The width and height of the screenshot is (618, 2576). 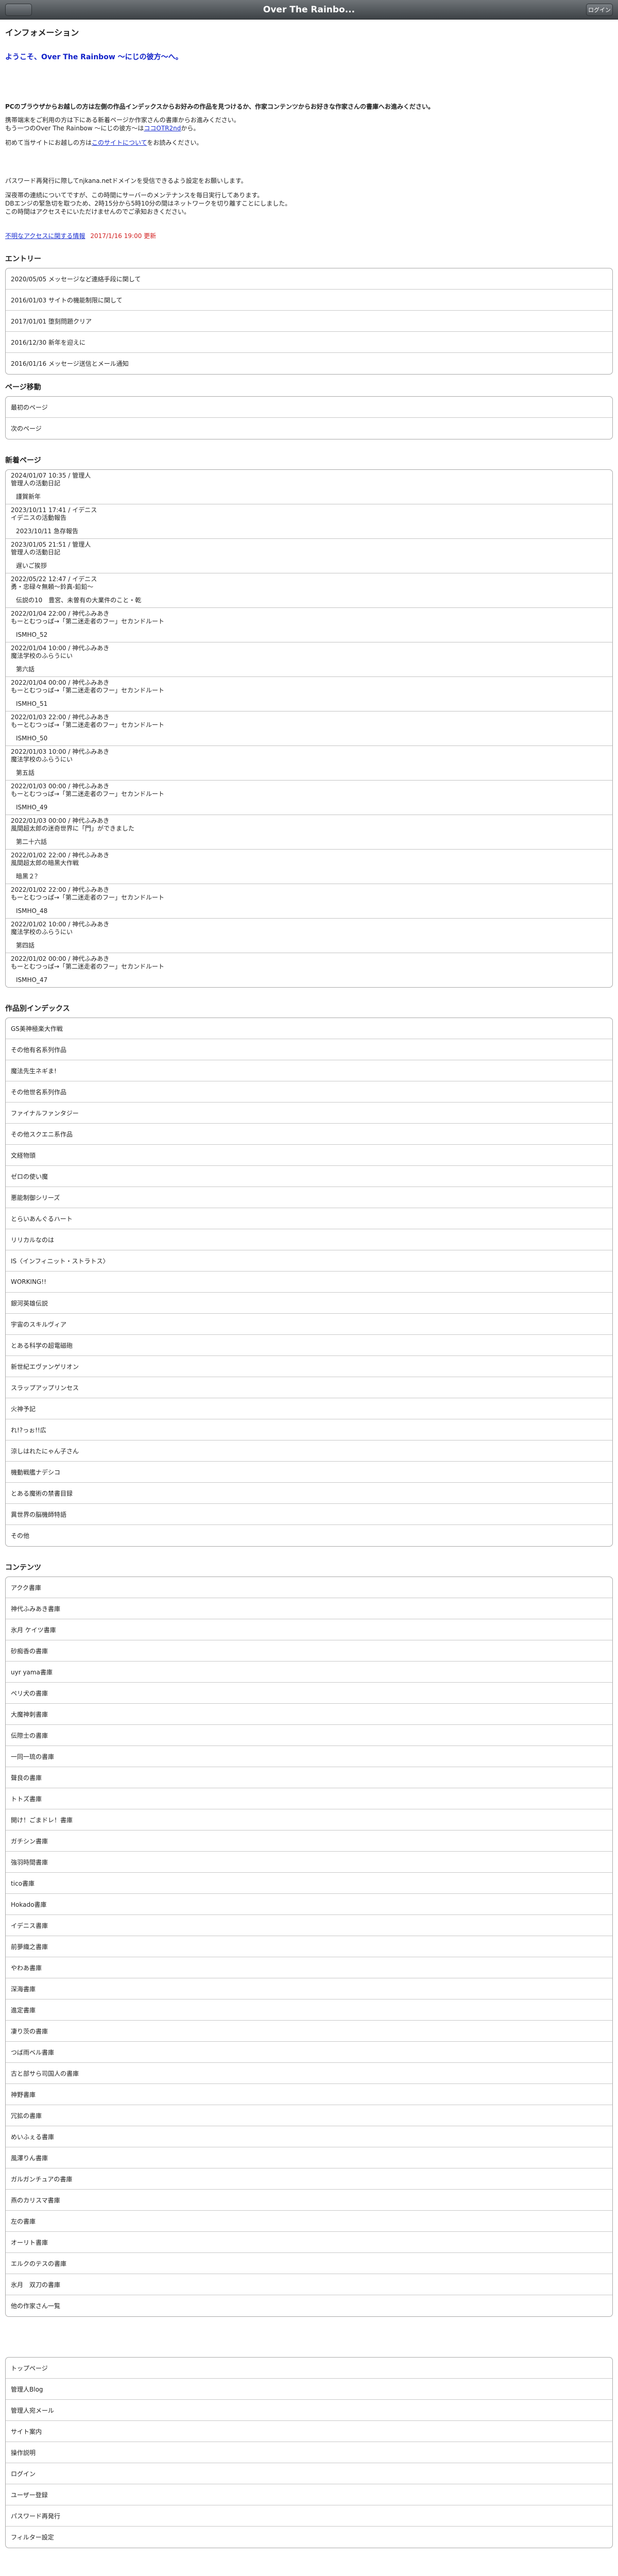 I want to click on index-item: 悪能制御シリーズ, so click(x=309, y=1197).